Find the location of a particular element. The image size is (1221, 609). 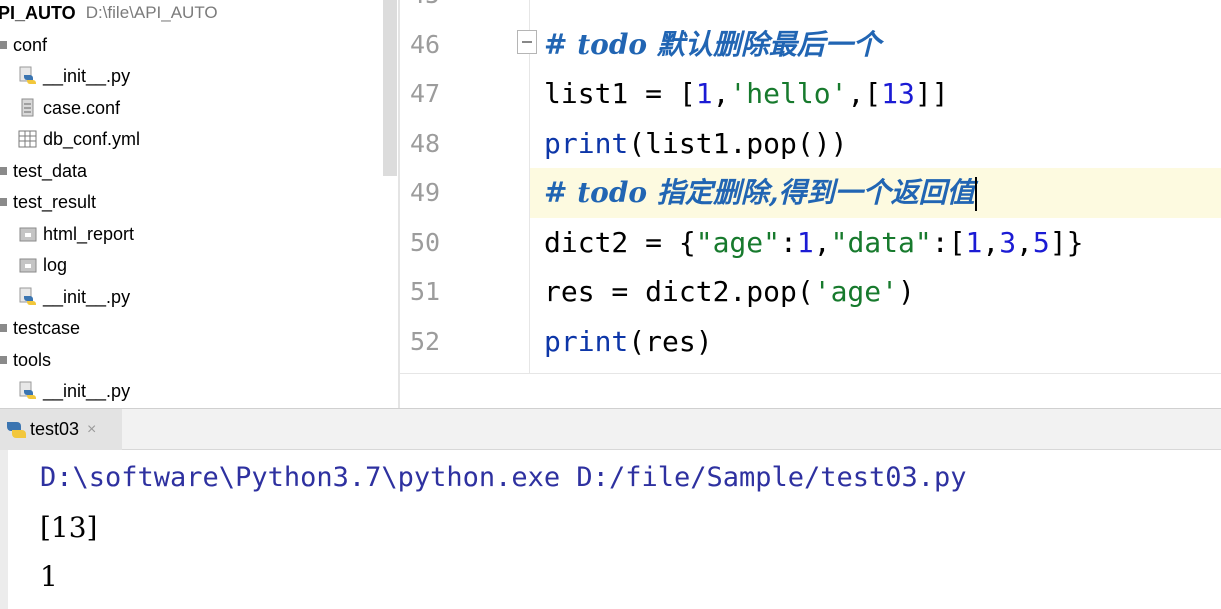

code-string: 'hello' is located at coordinates (788, 93).